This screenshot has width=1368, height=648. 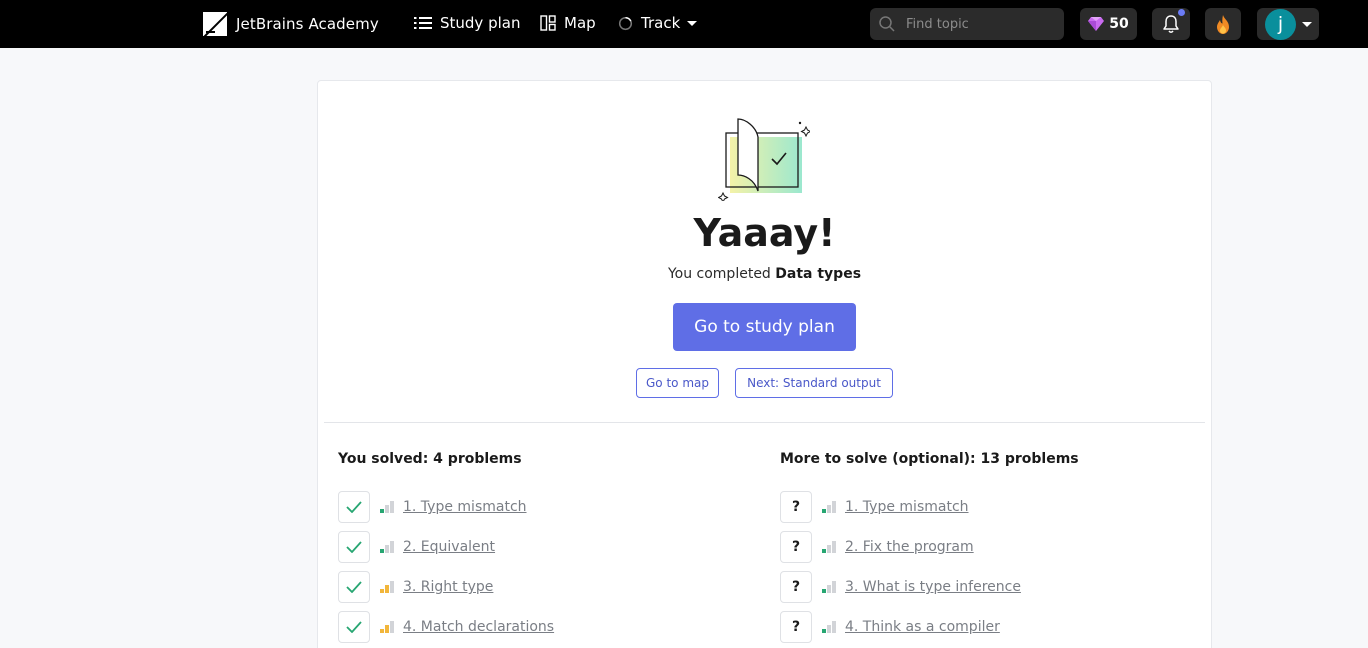 I want to click on list-item: ? 3. What is type inference, so click(x=900, y=587).